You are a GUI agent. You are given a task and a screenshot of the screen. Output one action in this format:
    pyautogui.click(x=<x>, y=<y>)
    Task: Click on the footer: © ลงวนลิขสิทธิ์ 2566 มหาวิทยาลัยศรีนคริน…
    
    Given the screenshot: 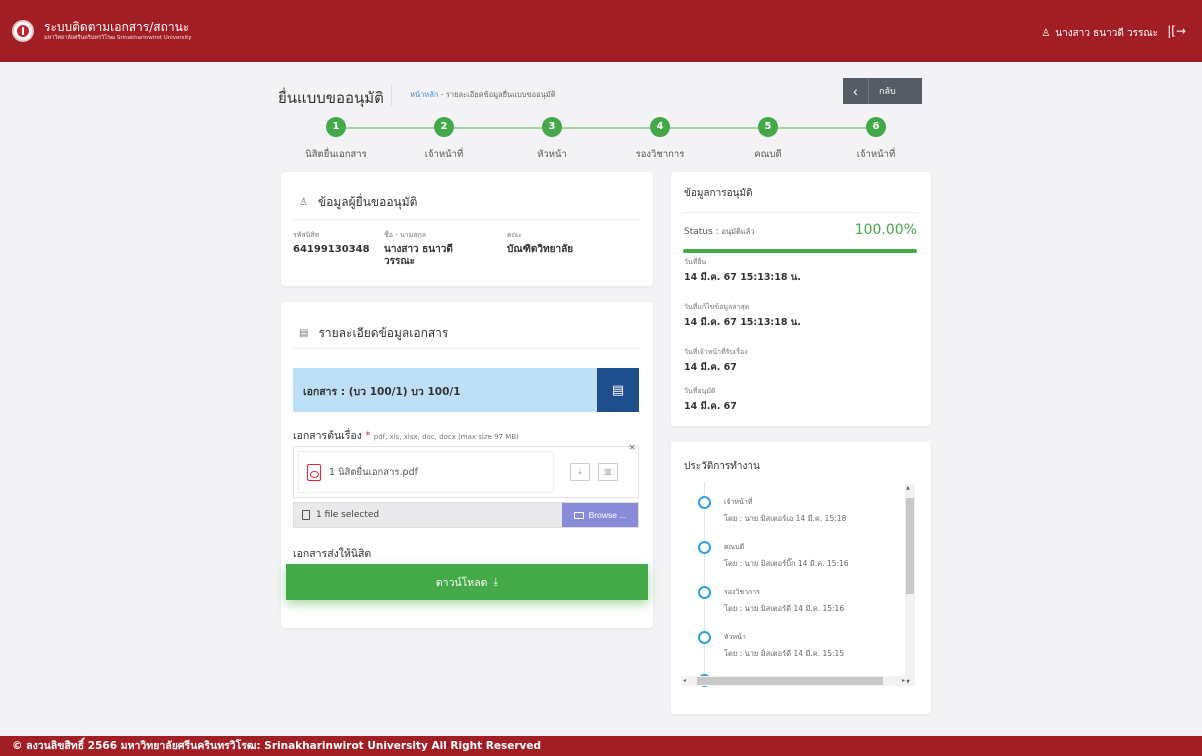 What is the action you would take?
    pyautogui.click(x=601, y=746)
    